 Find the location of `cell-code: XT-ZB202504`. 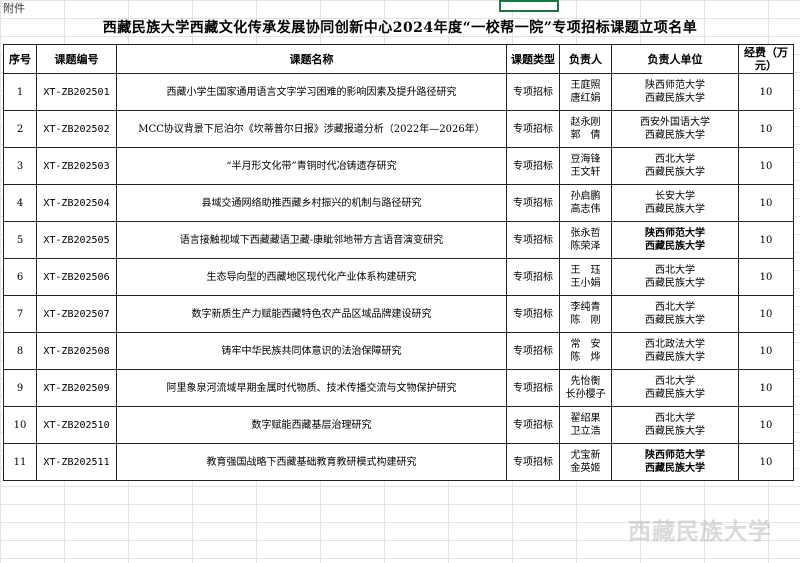

cell-code: XT-ZB202504 is located at coordinates (76, 203).